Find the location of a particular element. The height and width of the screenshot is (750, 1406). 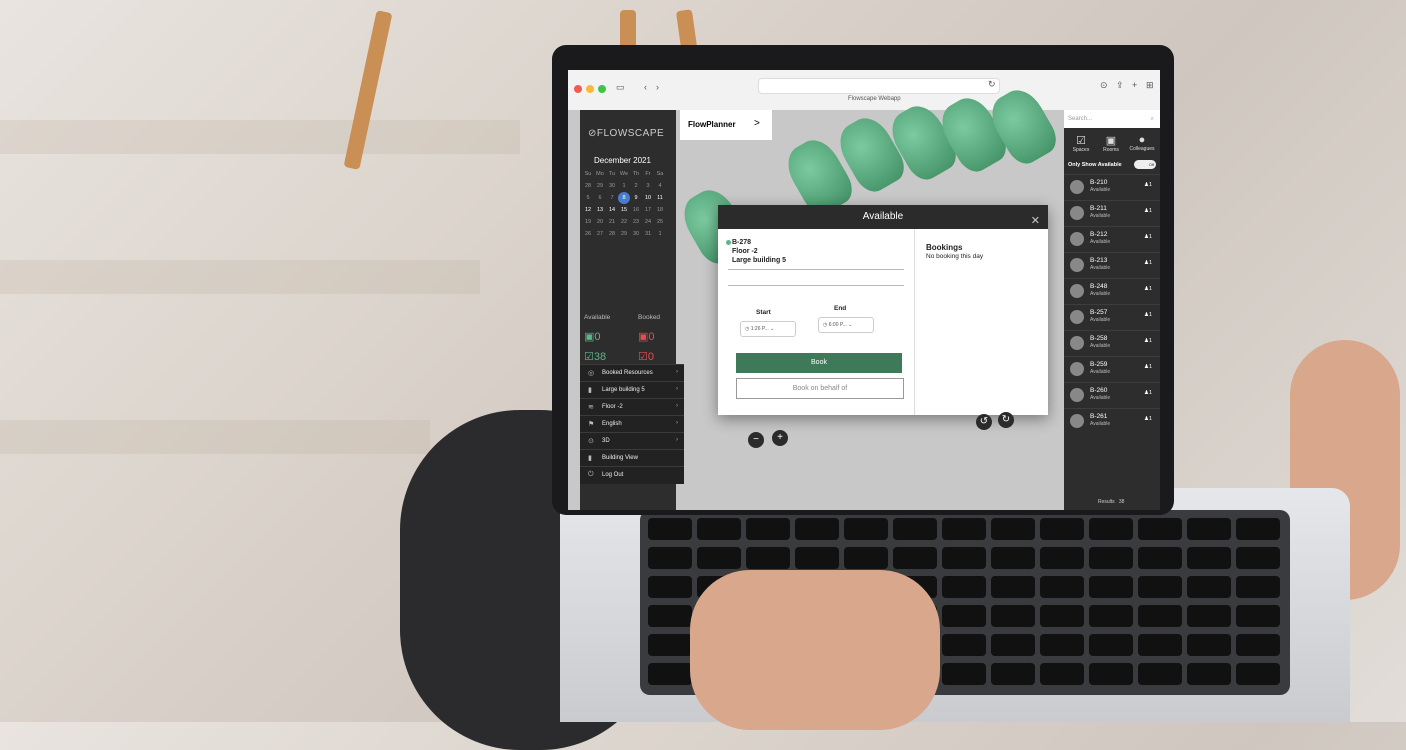

calendar-day: 31 is located at coordinates (648, 234).